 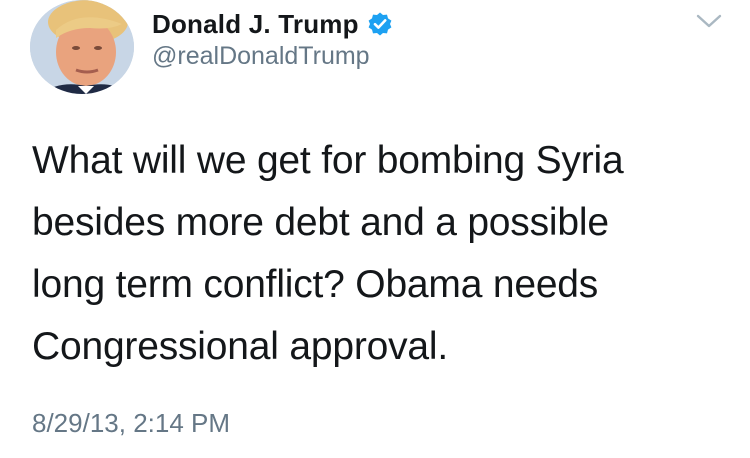 What do you see at coordinates (320, 222) in the screenshot?
I see `tweet-text-line: besides more debt and a possible` at bounding box center [320, 222].